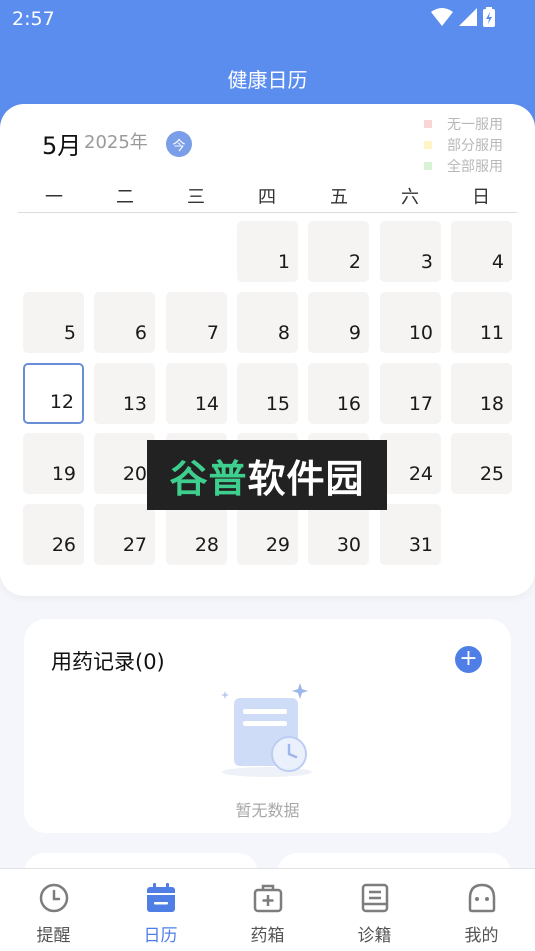  Describe the element at coordinates (283, 333) in the screenshot. I see `day-number: 8` at that location.